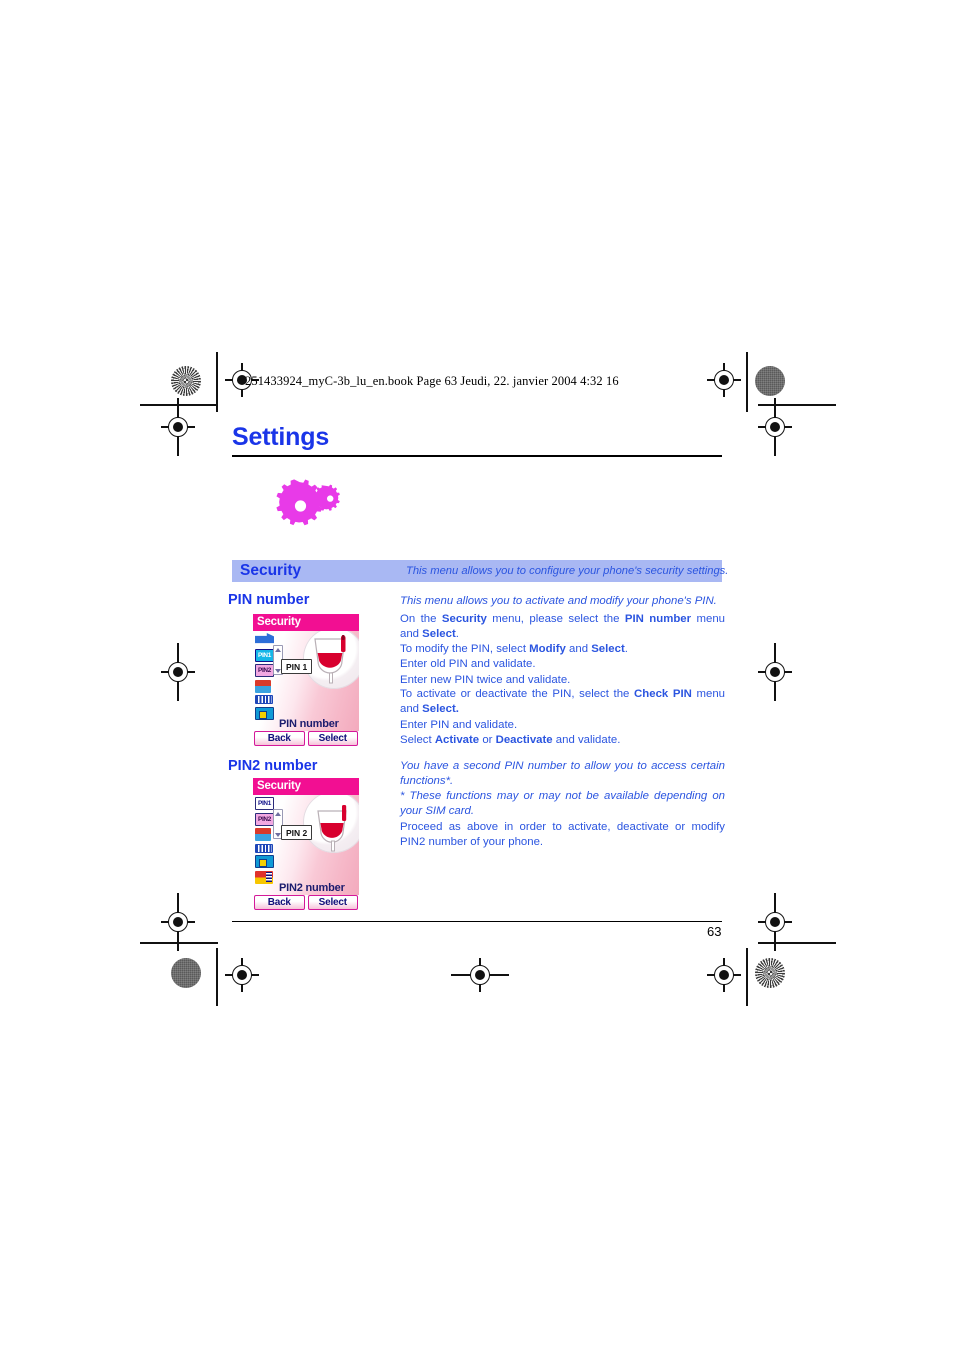 This screenshot has width=954, height=1351. Describe the element at coordinates (464, 619) in the screenshot. I see `pin-p1-bold-security: Security` at that location.